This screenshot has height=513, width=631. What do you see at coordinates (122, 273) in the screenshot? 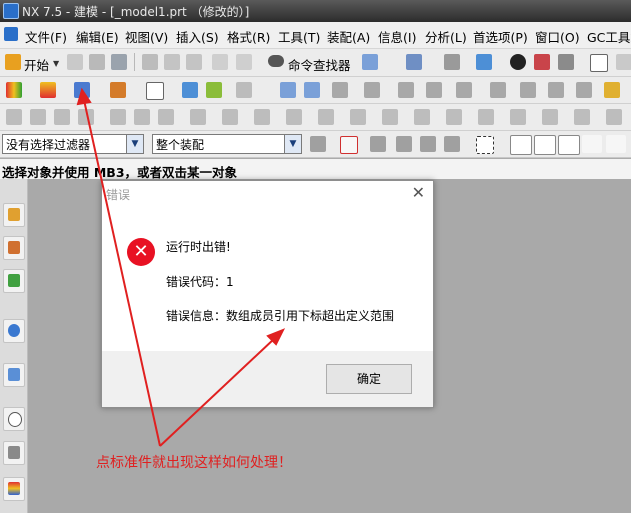
I see `arrow-to-standard-part` at bounding box center [122, 273].